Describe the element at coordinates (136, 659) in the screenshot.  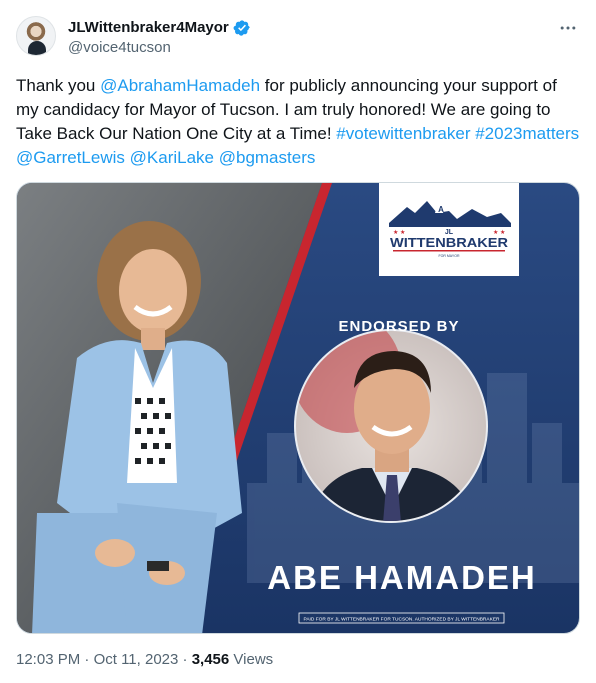
I see `tweet-date: Oct 11, 2023` at that location.